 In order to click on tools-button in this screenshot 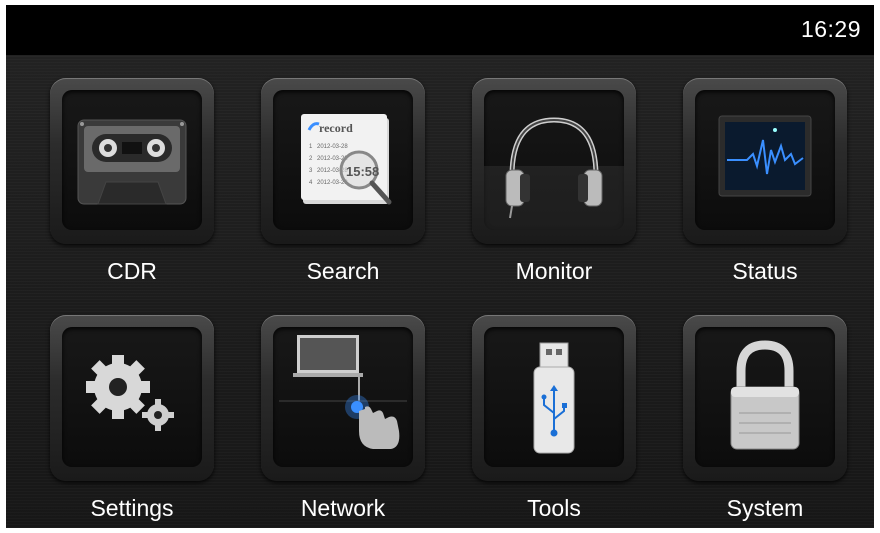, I will do `click(554, 398)`.